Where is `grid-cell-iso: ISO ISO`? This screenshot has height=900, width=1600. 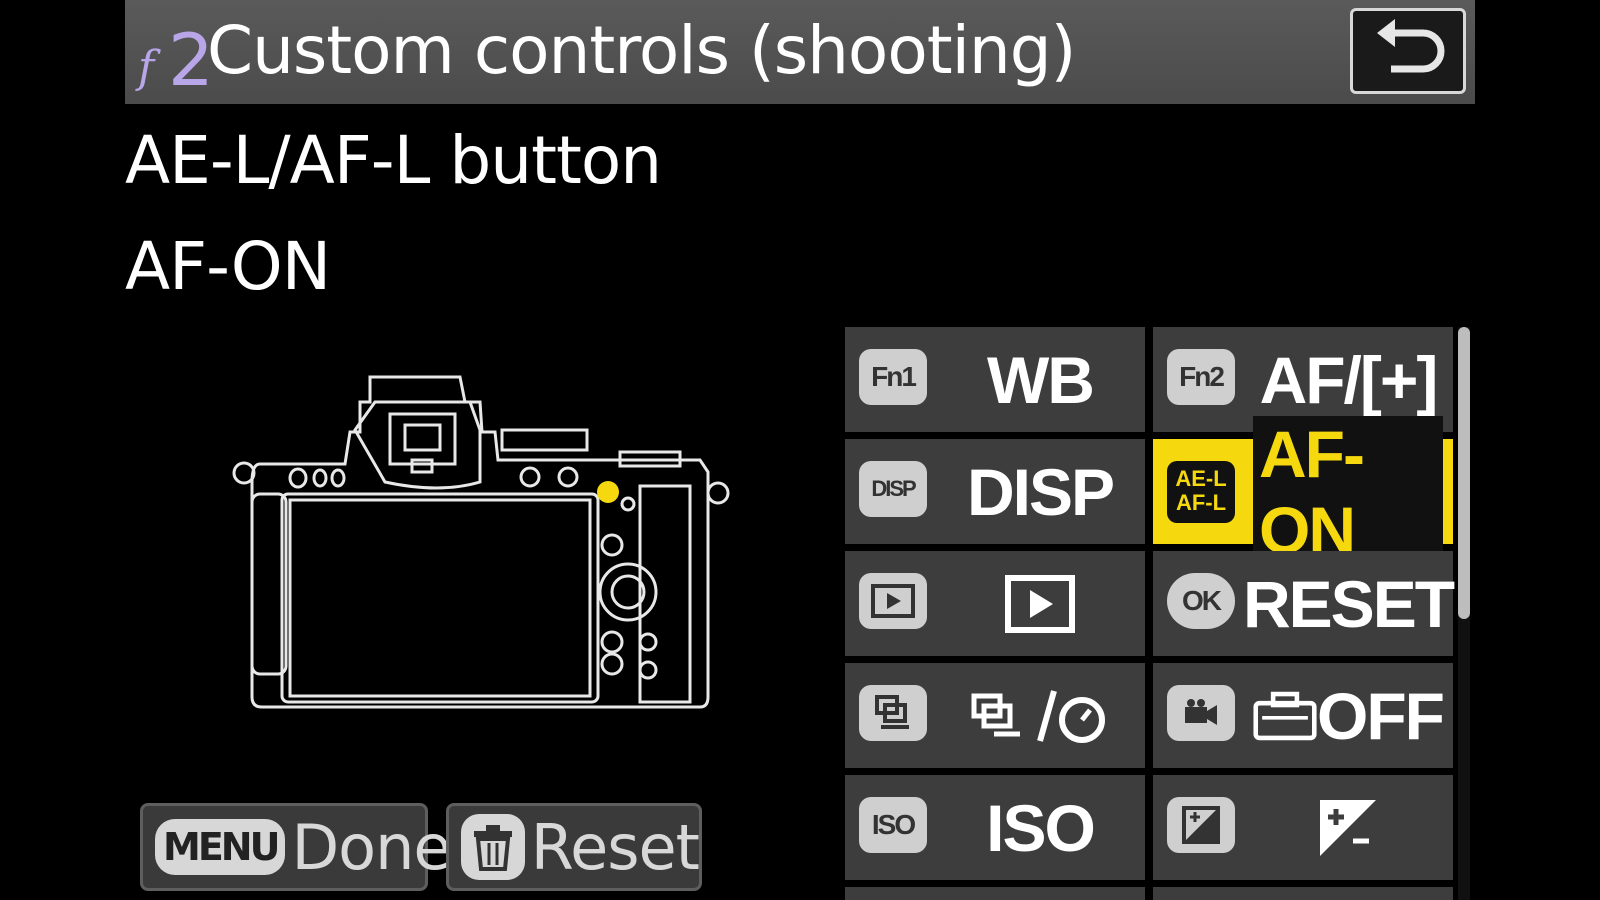 grid-cell-iso: ISO ISO is located at coordinates (995, 827).